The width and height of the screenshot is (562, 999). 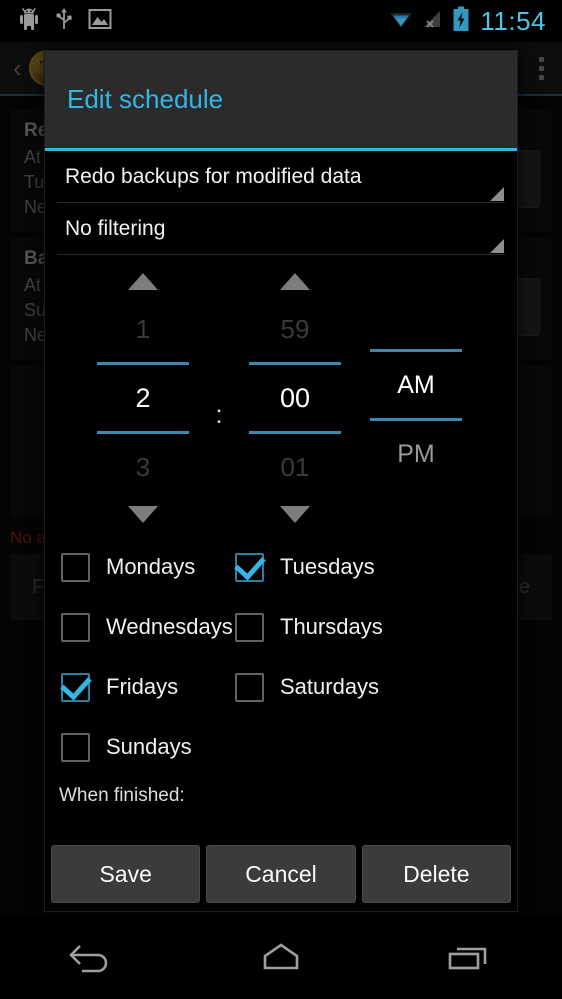 I want to click on minute-picker: 59 00 01, so click(x=295, y=398).